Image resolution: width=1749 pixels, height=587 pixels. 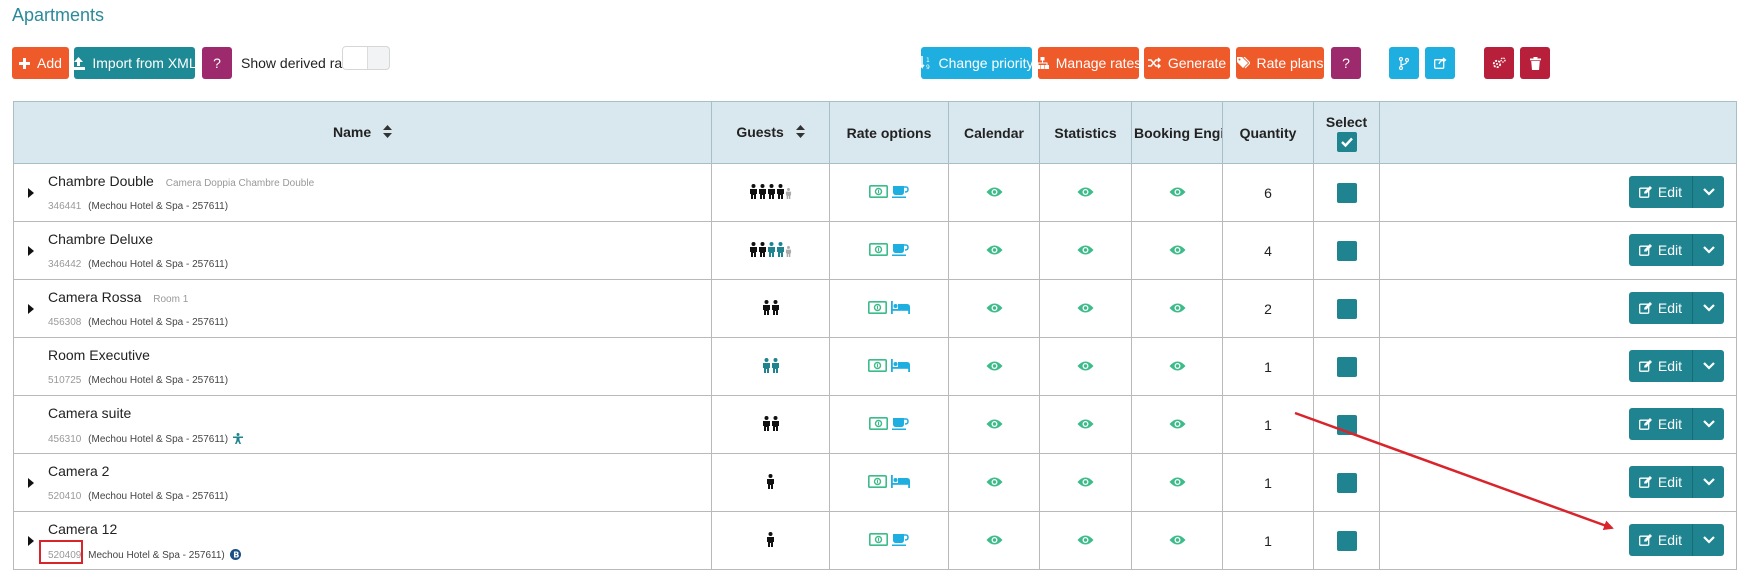 What do you see at coordinates (101, 239) in the screenshot?
I see `room-name-text: Chambre Deluxe` at bounding box center [101, 239].